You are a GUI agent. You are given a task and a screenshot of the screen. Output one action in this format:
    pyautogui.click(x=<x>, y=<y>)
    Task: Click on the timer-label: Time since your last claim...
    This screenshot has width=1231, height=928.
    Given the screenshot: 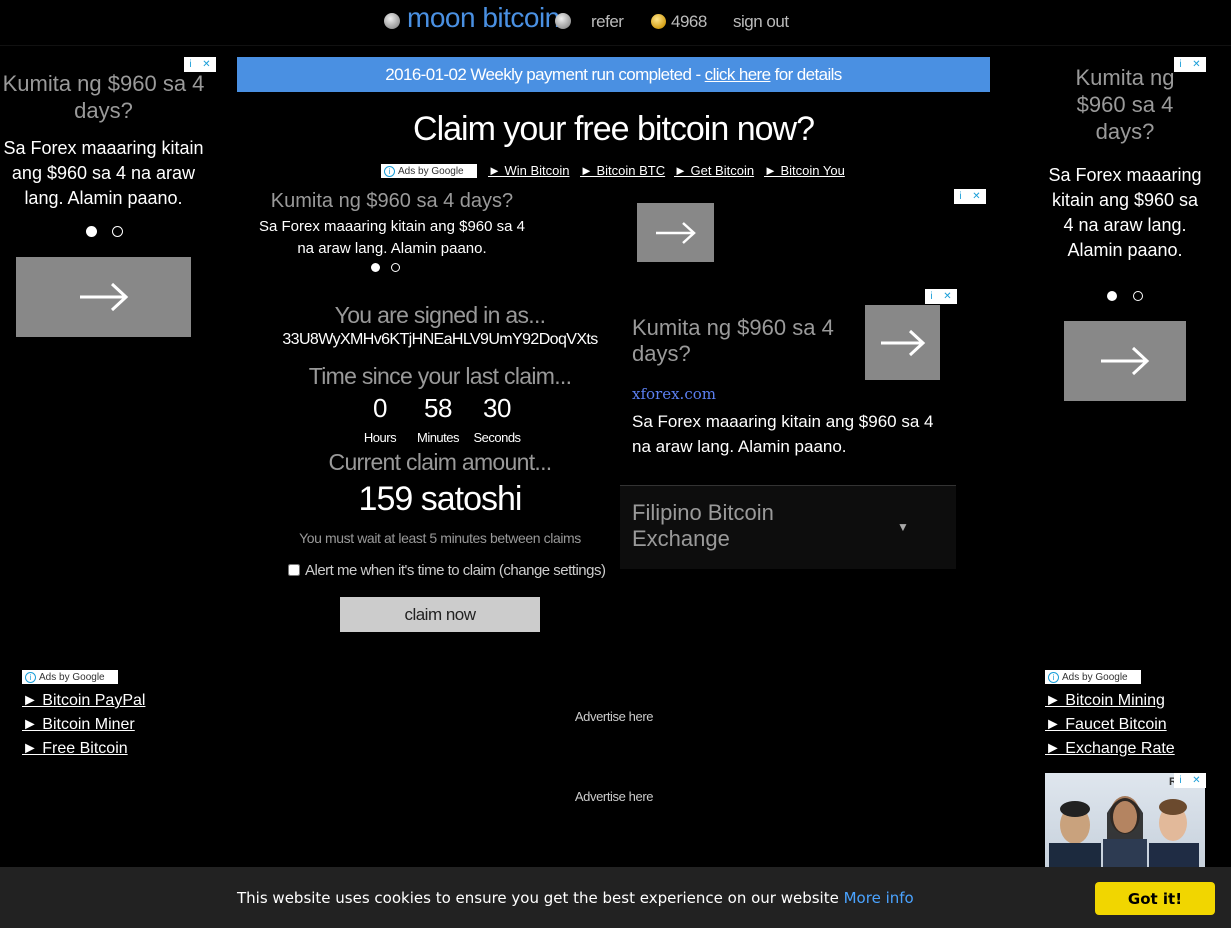 What is the action you would take?
    pyautogui.click(x=440, y=376)
    